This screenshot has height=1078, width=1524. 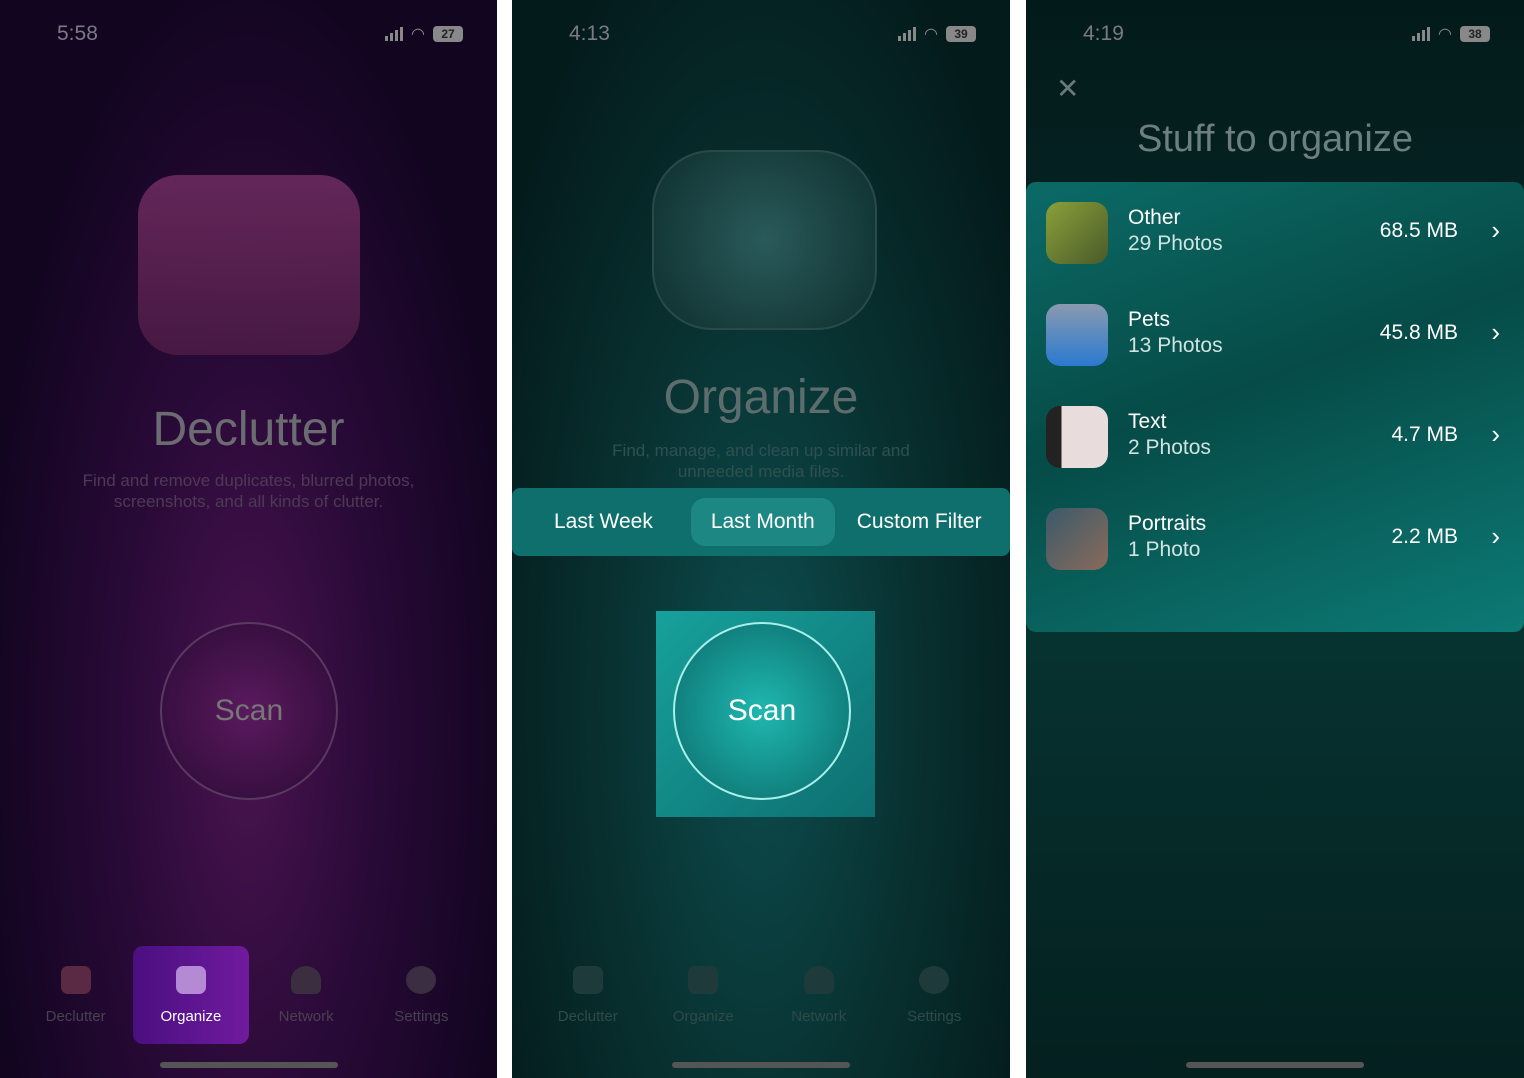 What do you see at coordinates (1147, 421) in the screenshot?
I see `item-name: Text` at bounding box center [1147, 421].